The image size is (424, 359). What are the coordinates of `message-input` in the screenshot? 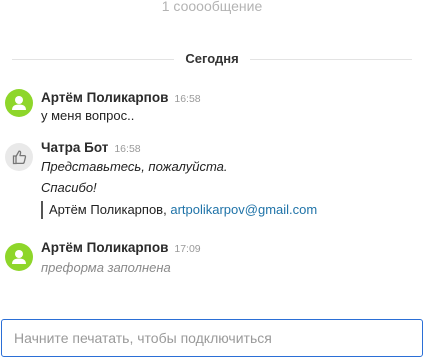 It's located at (212, 338).